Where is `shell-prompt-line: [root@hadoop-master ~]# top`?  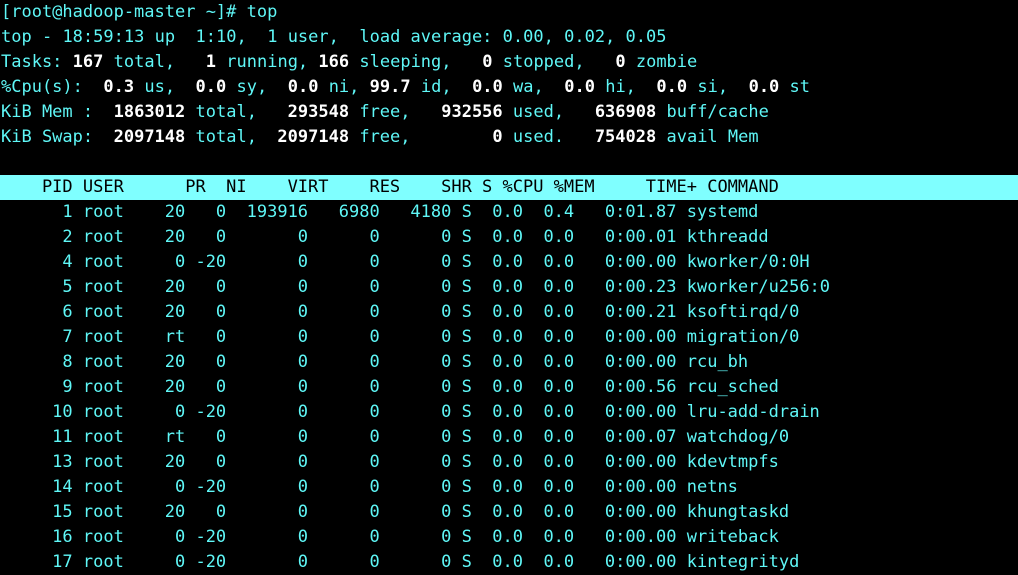 shell-prompt-line: [root@hadoop-master ~]# top is located at coordinates (509, 12).